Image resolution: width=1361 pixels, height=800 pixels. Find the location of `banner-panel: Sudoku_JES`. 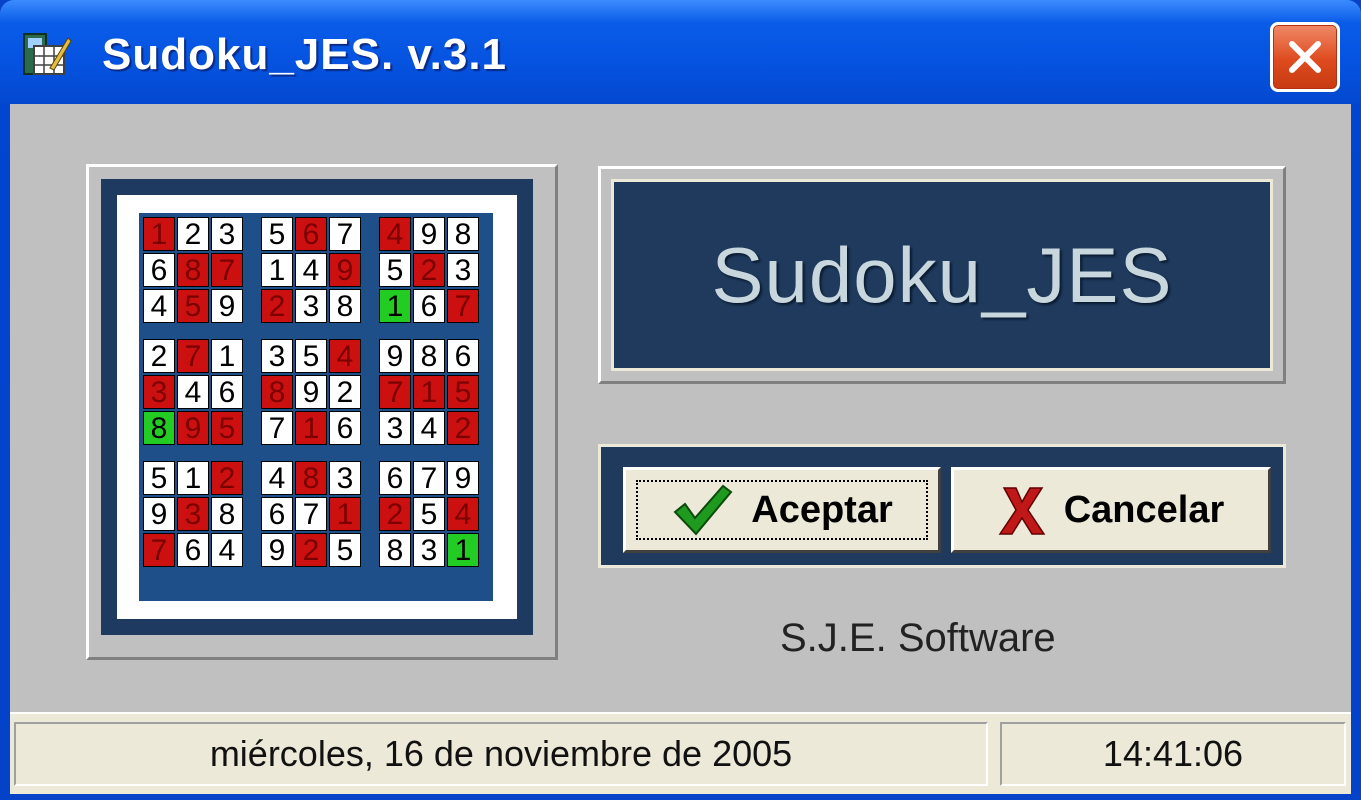

banner-panel: Sudoku_JES is located at coordinates (942, 275).